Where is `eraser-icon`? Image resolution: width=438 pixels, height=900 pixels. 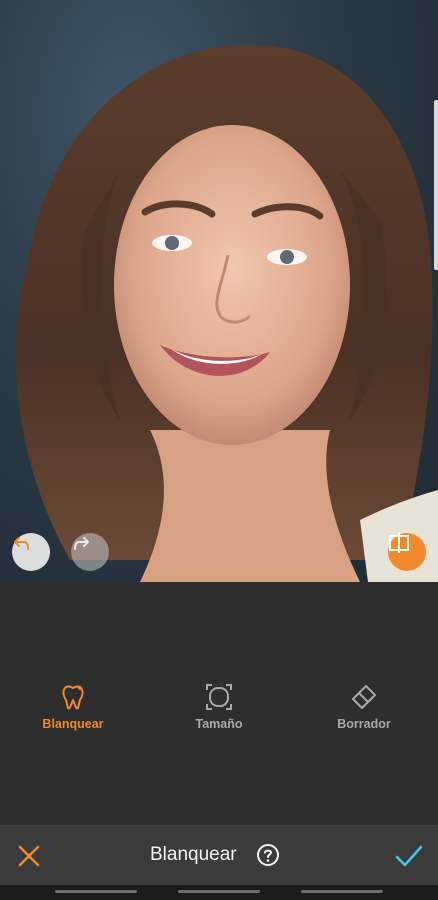
eraser-icon is located at coordinates (364, 697).